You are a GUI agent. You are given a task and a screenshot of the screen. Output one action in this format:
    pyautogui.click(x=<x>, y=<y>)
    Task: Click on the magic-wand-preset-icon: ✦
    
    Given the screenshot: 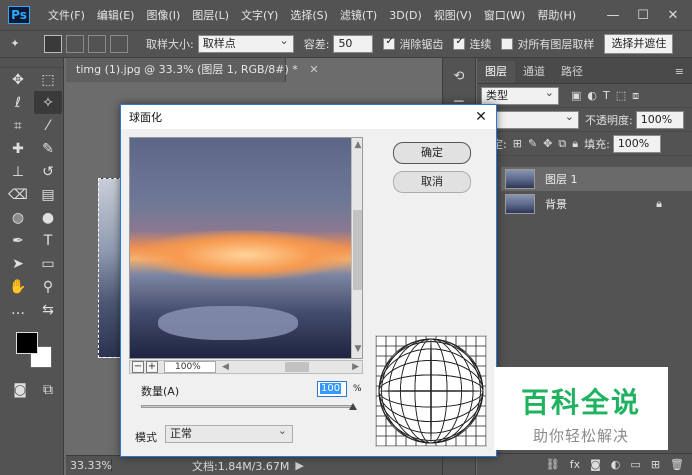 What is the action you would take?
    pyautogui.click(x=15, y=44)
    